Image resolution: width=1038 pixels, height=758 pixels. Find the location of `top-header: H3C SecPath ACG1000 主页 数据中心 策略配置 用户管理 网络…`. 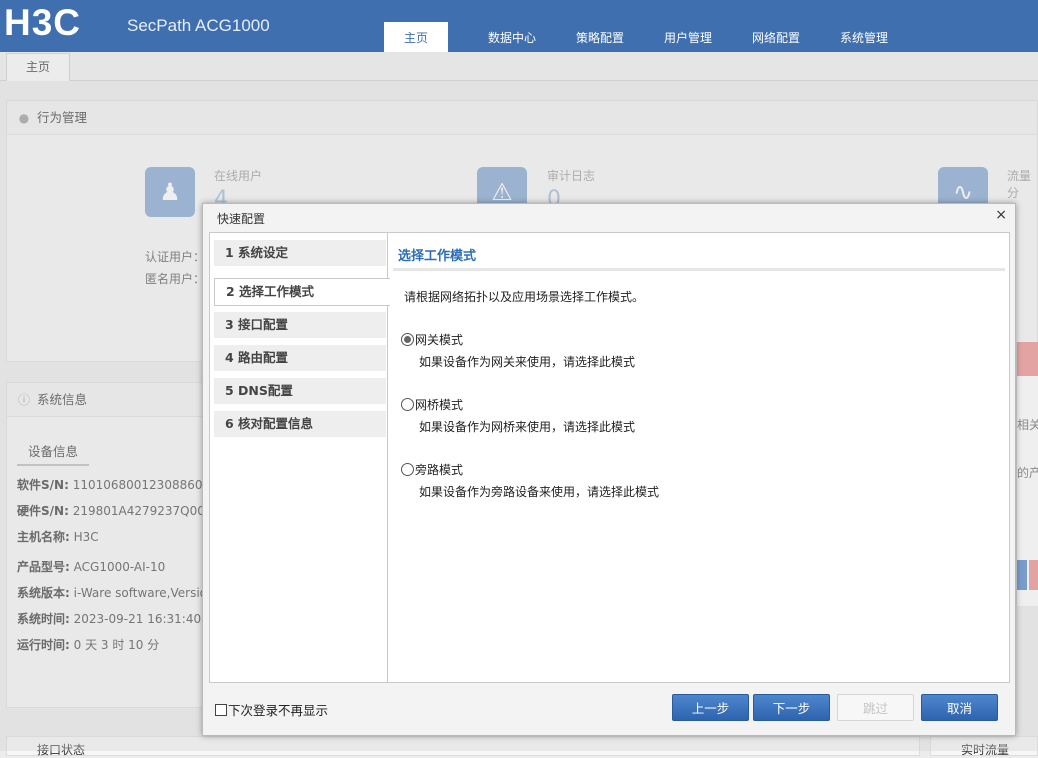

top-header: H3C SecPath ACG1000 主页 数据中心 策略配置 用户管理 网络… is located at coordinates (519, 26).